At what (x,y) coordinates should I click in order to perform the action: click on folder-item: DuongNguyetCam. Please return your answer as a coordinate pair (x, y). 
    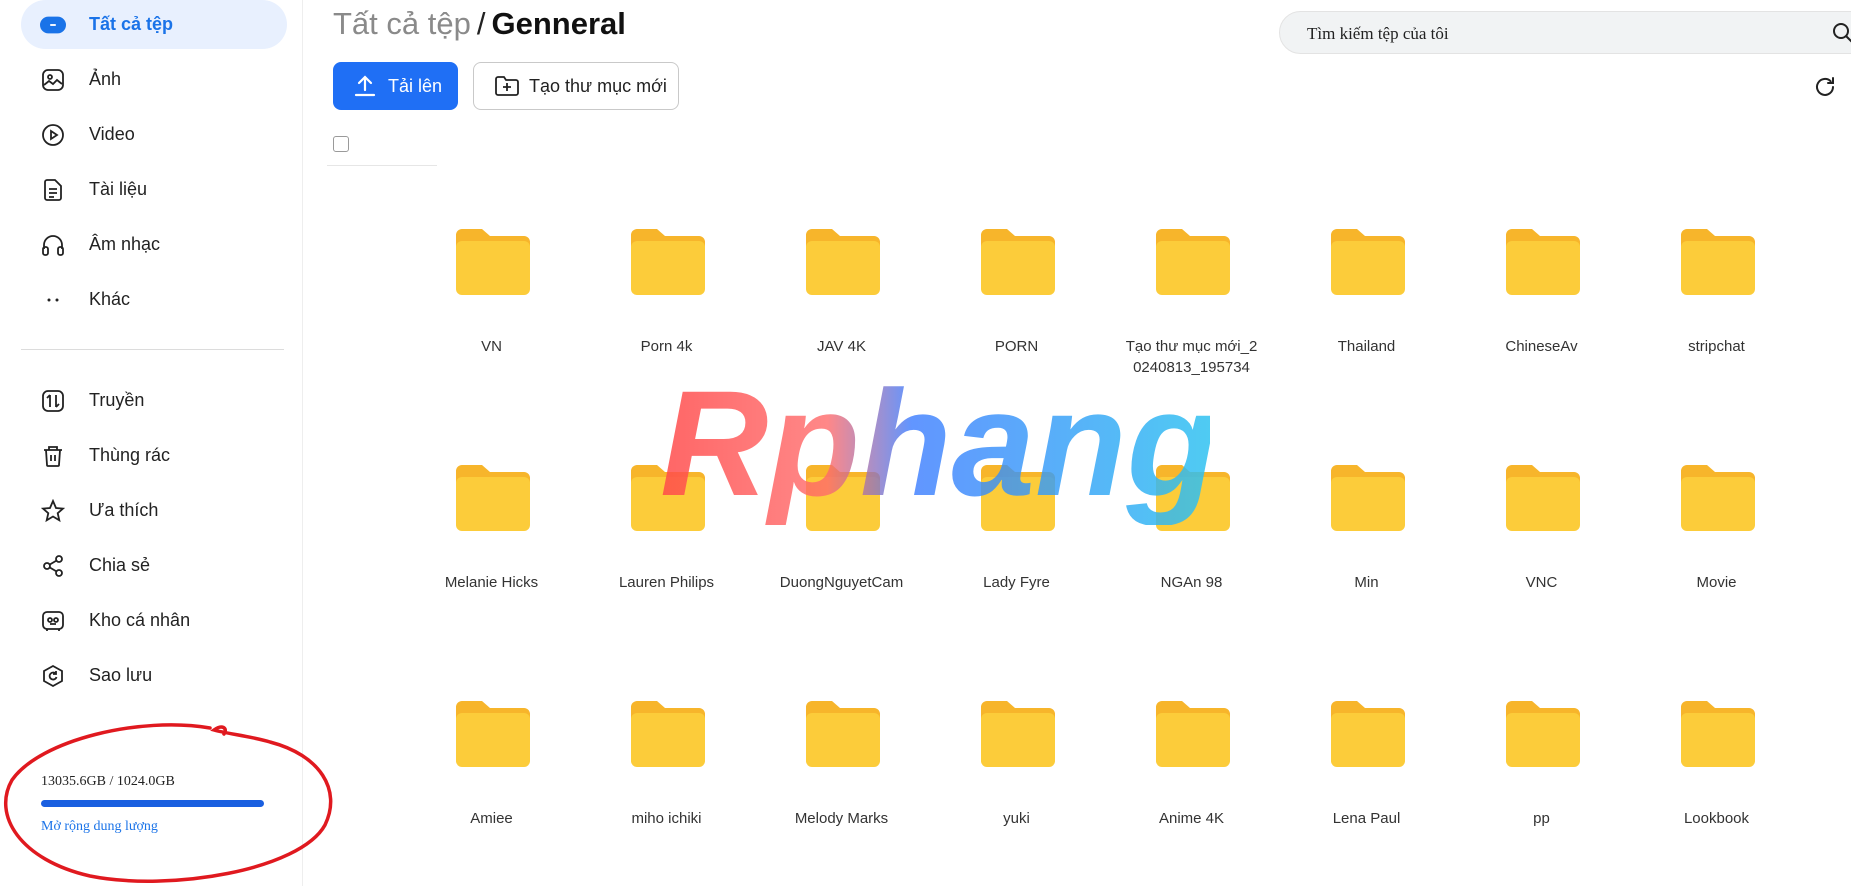
    Looking at the image, I should click on (841, 516).